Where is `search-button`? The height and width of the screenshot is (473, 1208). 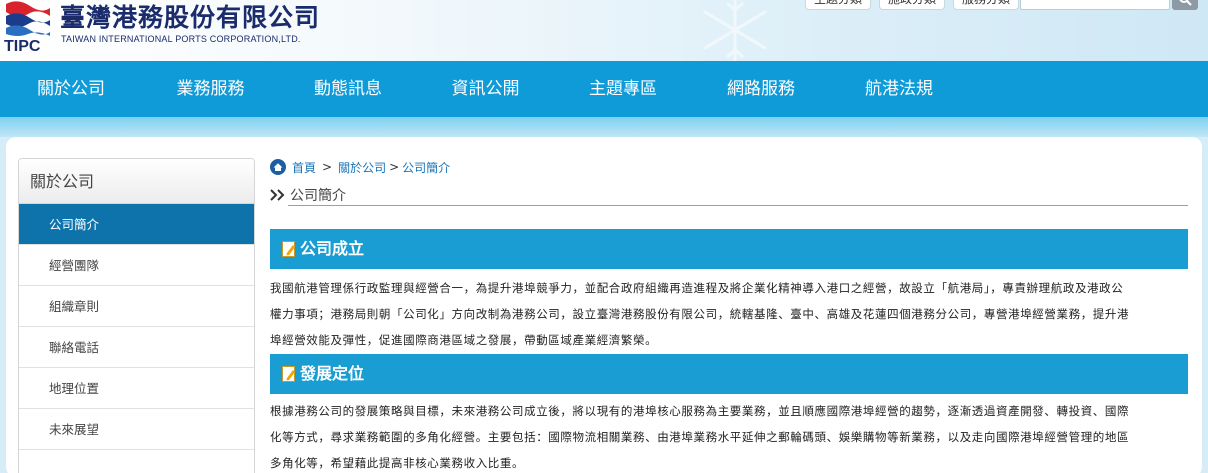
search-button is located at coordinates (1185, 5).